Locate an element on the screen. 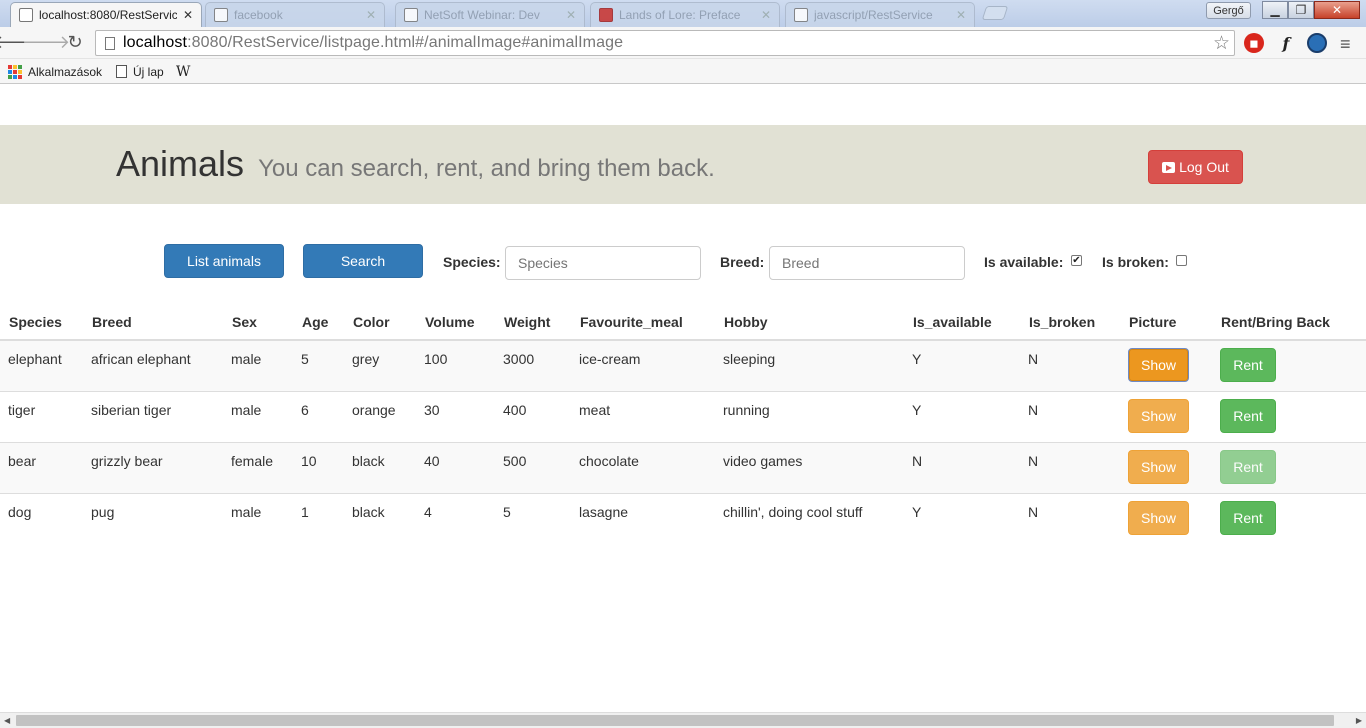 This screenshot has height=728, width=1366. column-header: Species is located at coordinates (41, 322).